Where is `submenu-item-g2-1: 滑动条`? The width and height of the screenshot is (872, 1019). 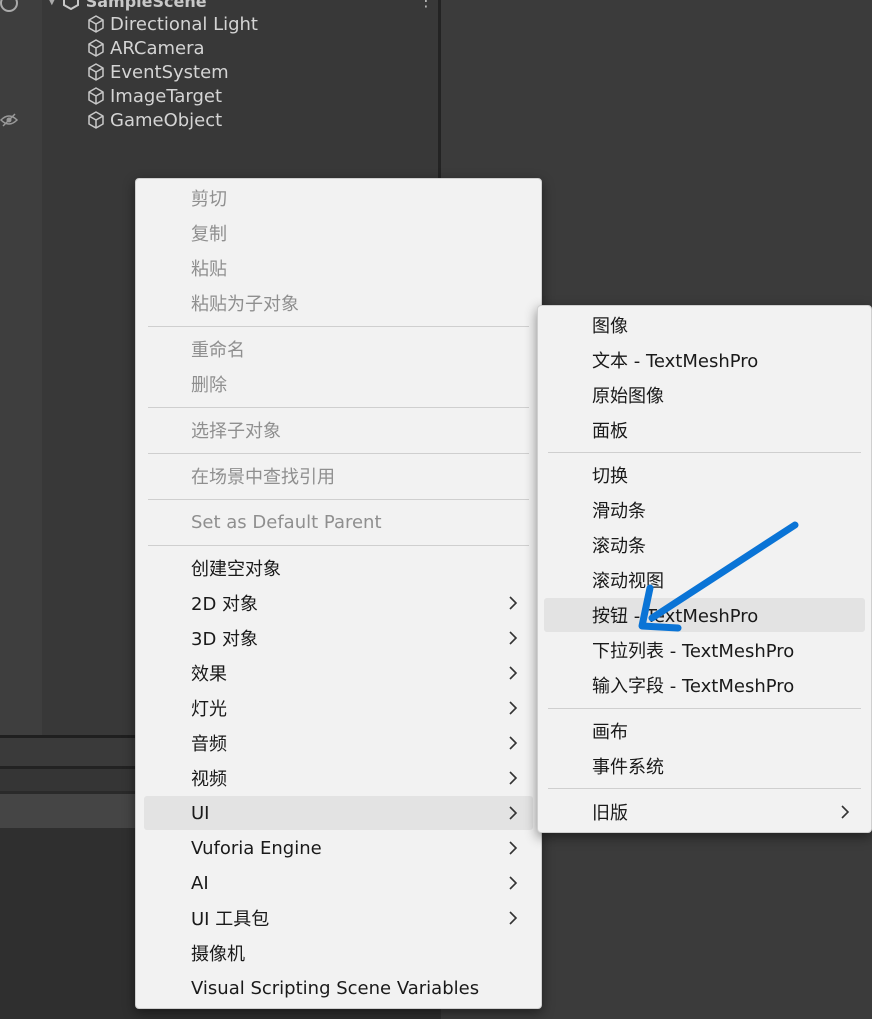
submenu-item-g2-1: 滑动条 is located at coordinates (704, 510).